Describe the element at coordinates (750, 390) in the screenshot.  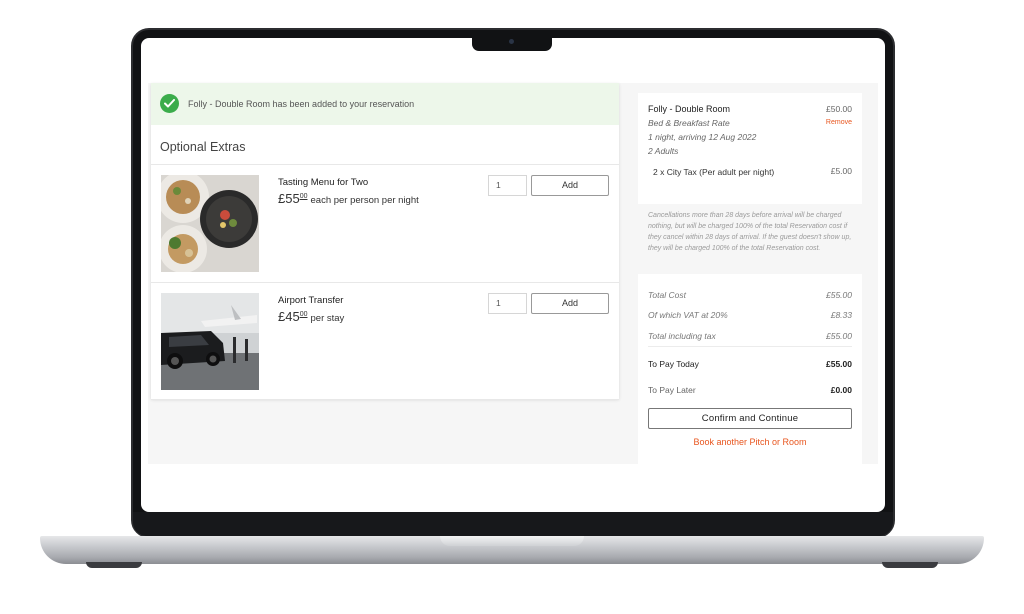
I see `pay-later-row: To Pay Later £0.00` at that location.